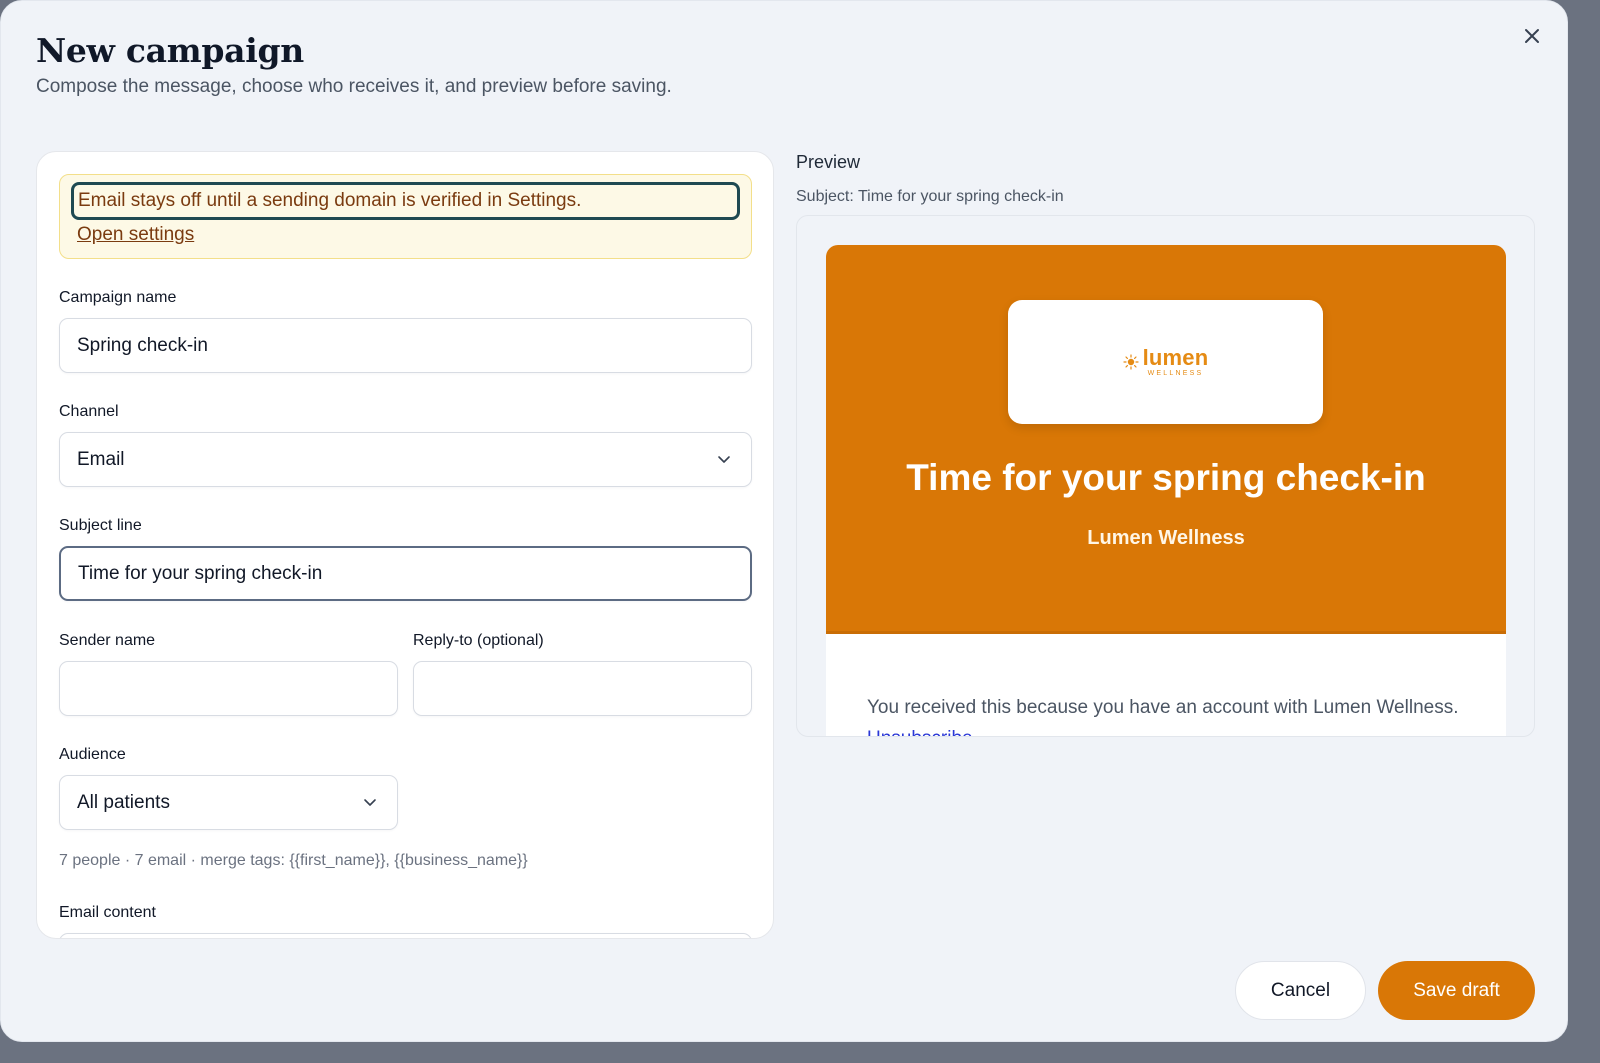 Image resolution: width=1600 pixels, height=1063 pixels. I want to click on dialog-title: New campaign, so click(170, 50).